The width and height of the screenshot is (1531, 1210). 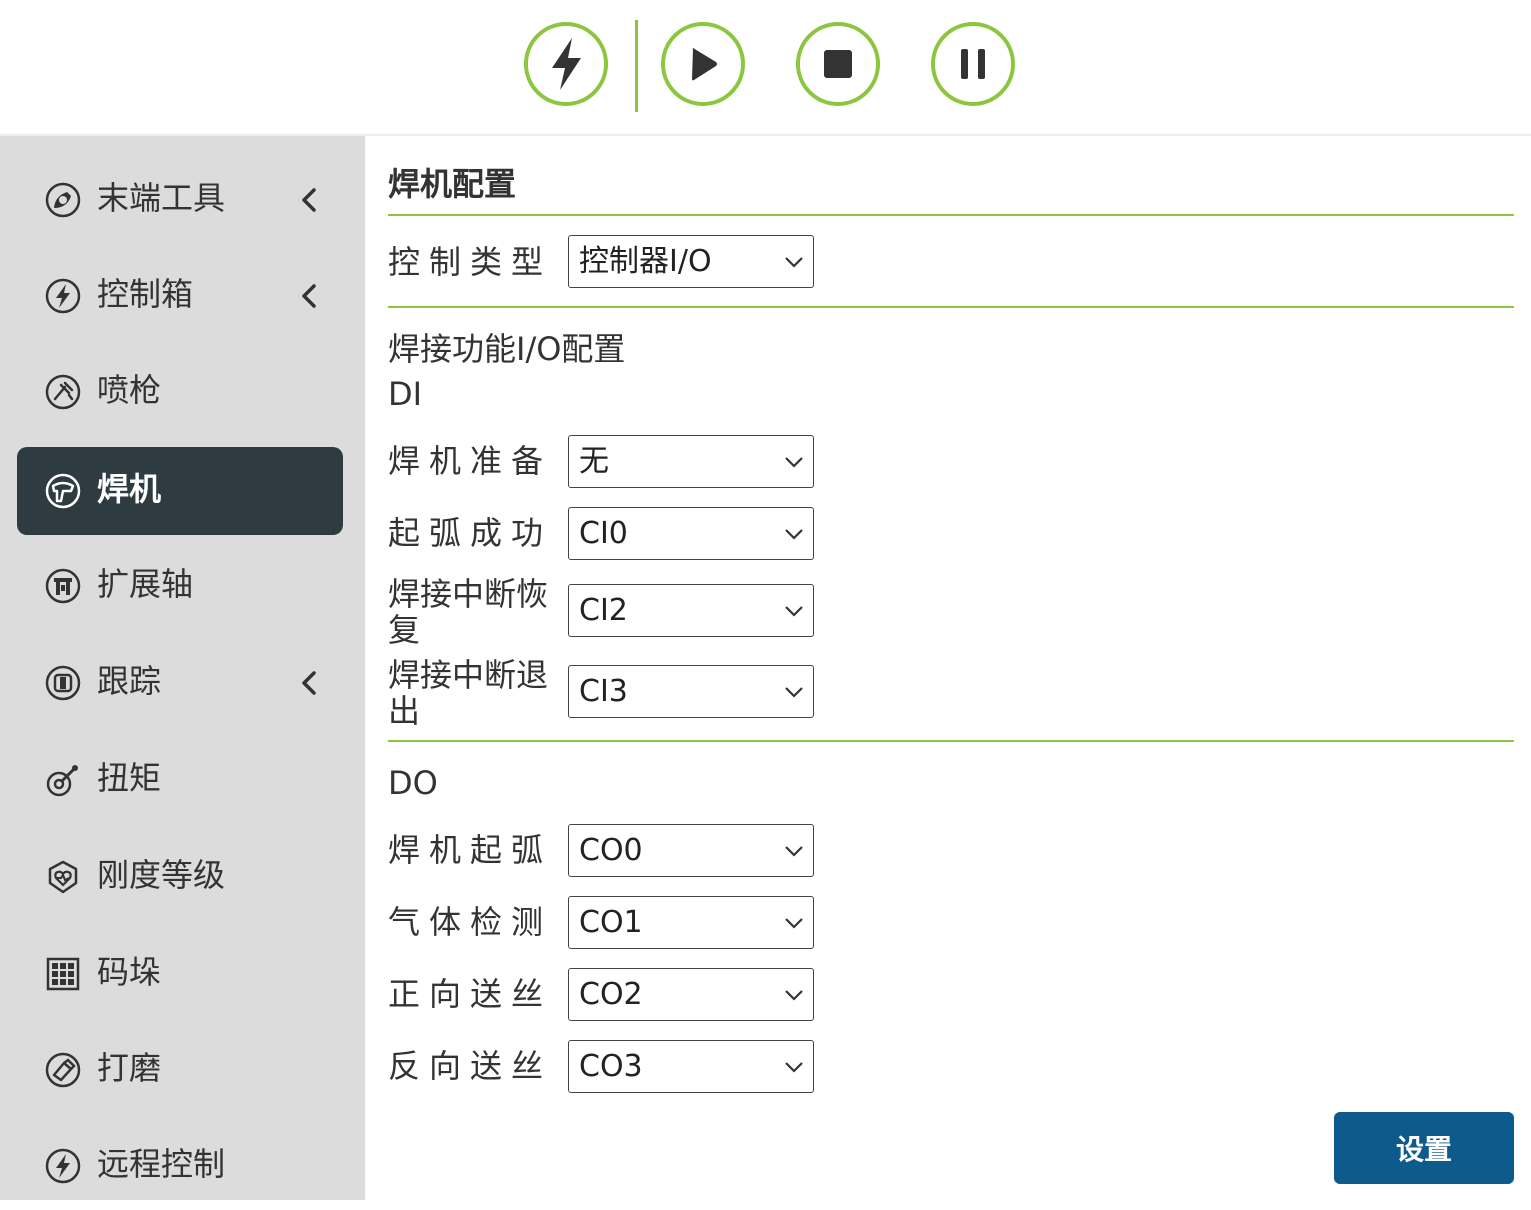 What do you see at coordinates (611, 994) in the screenshot?
I see `select-value: CO2` at bounding box center [611, 994].